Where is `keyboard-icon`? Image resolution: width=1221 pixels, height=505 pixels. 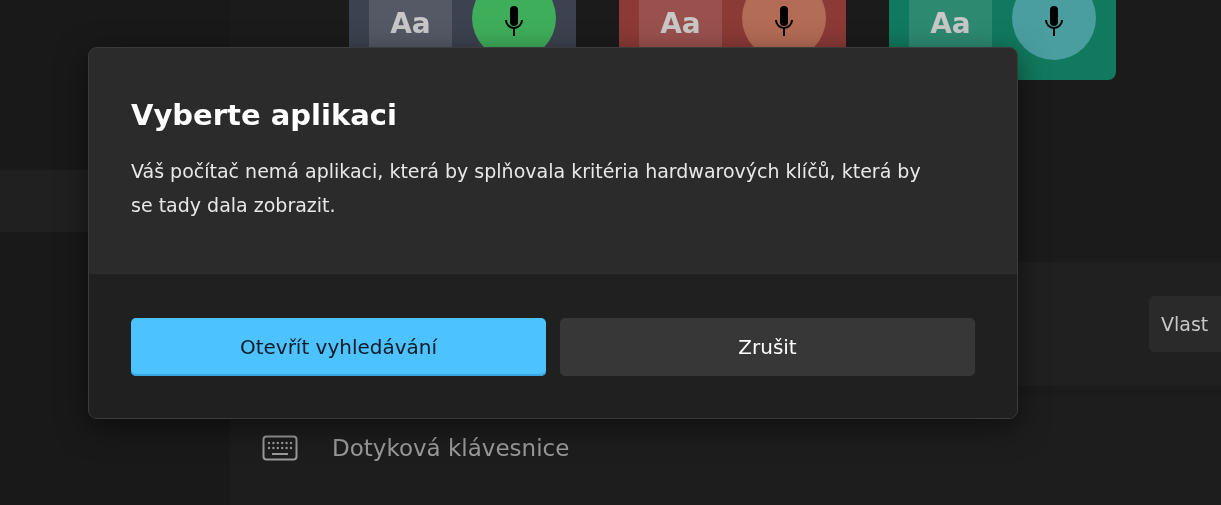
keyboard-icon is located at coordinates (280, 447).